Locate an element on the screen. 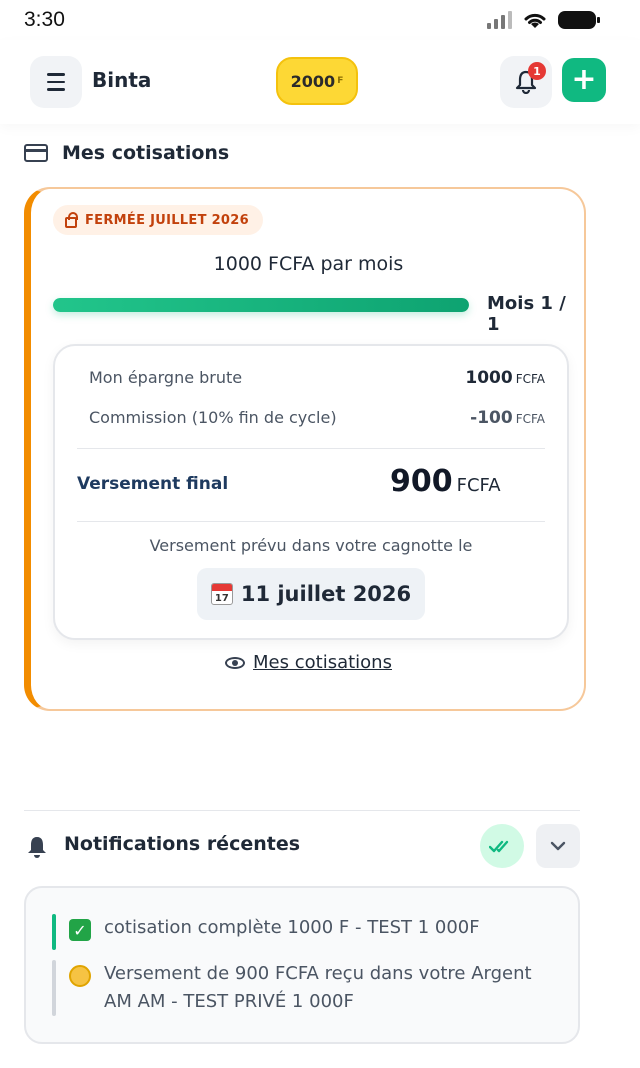  menu-button is located at coordinates (56, 82).